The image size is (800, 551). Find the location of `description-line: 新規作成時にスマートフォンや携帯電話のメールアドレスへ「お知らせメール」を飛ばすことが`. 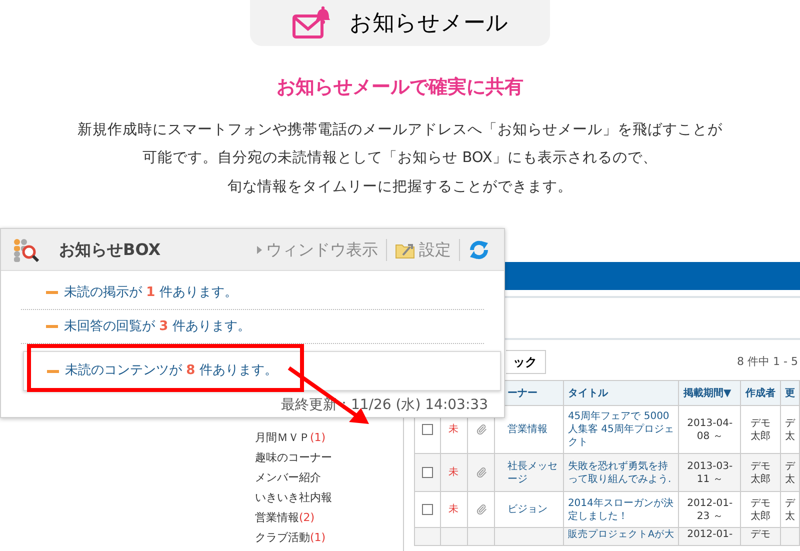

description-line: 新規作成時にスマートフォンや携帯電話のメールアドレスへ「お知らせメール」を飛ばすことが is located at coordinates (400, 130).